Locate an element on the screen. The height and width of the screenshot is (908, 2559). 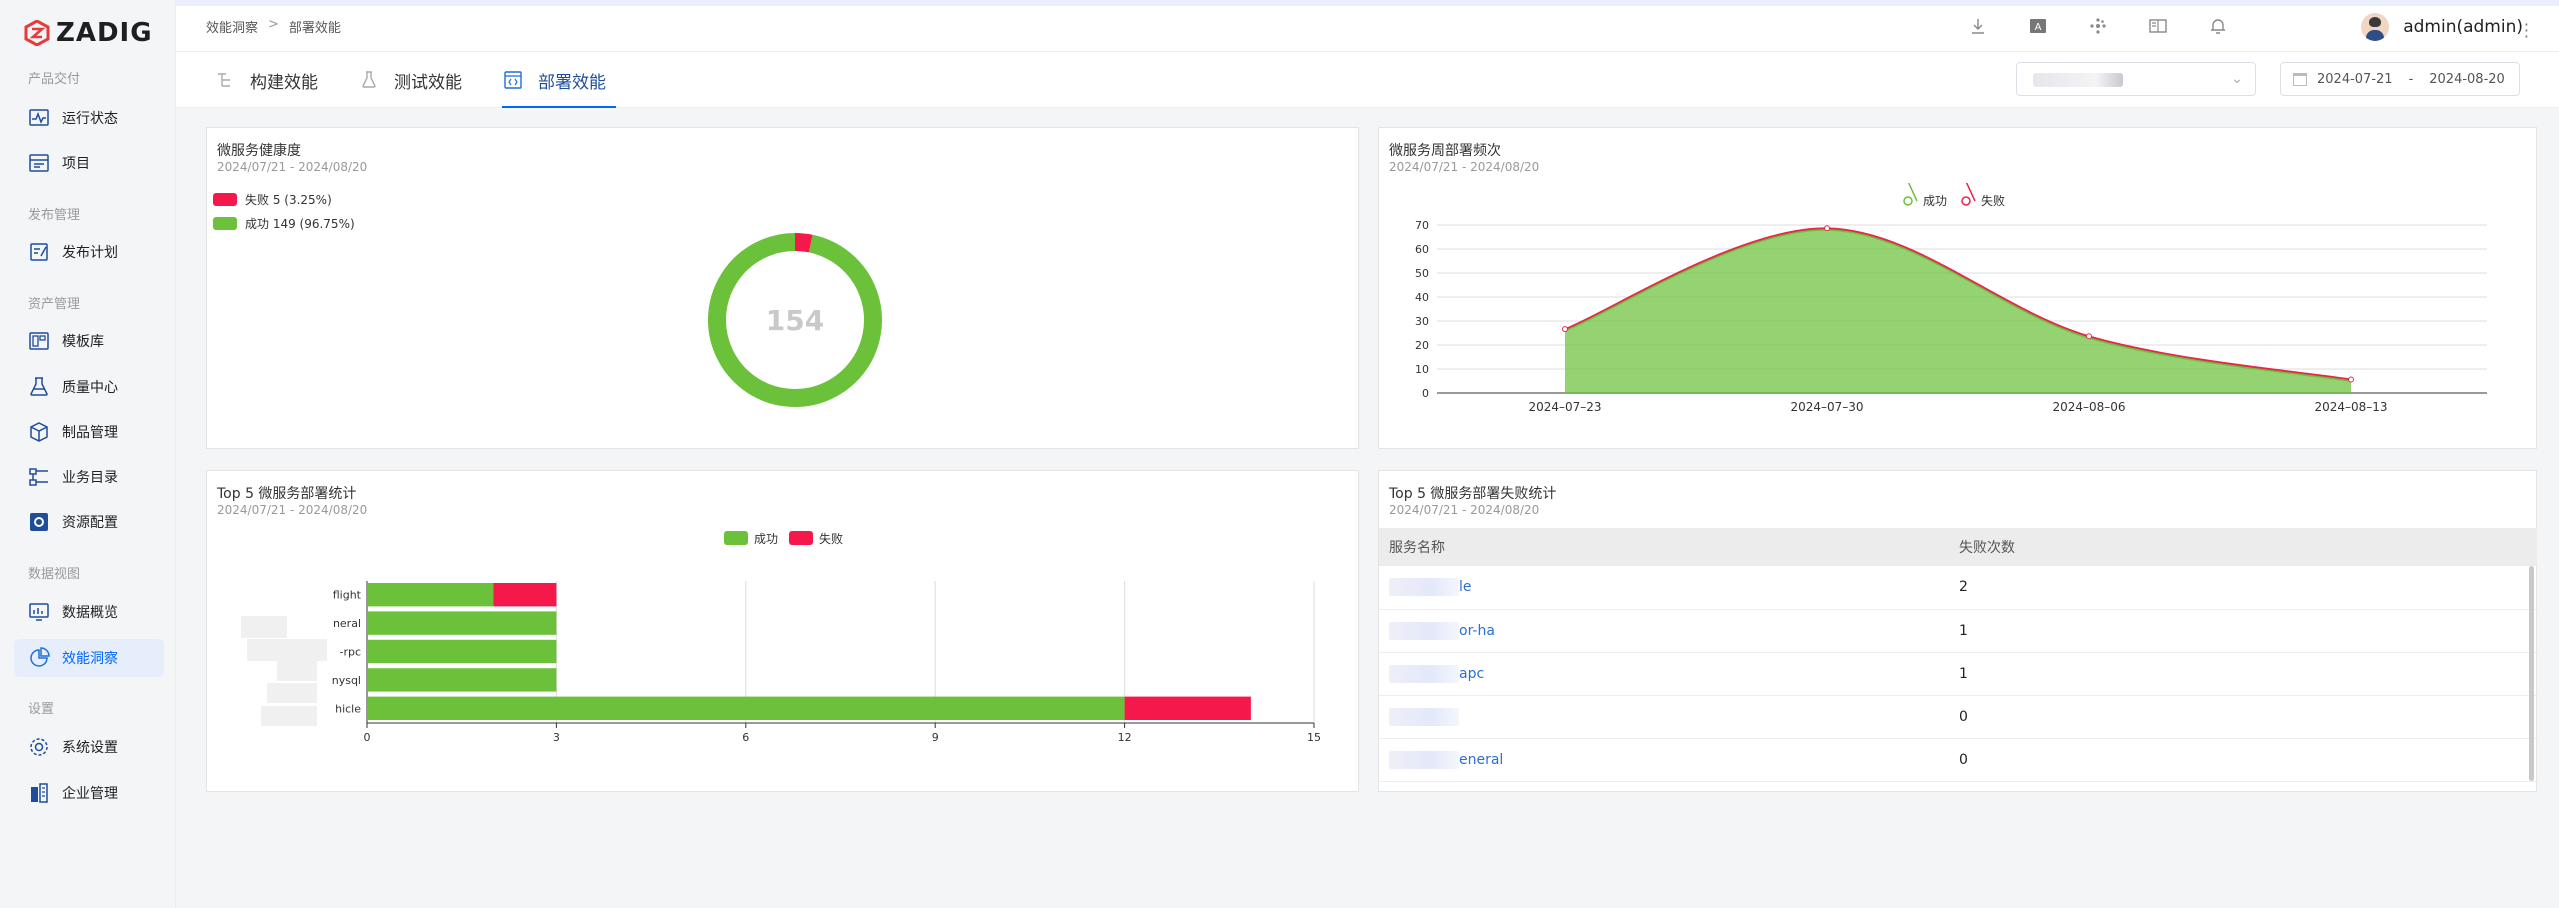
tab-deploy-label: 部署效能 is located at coordinates (572, 82).